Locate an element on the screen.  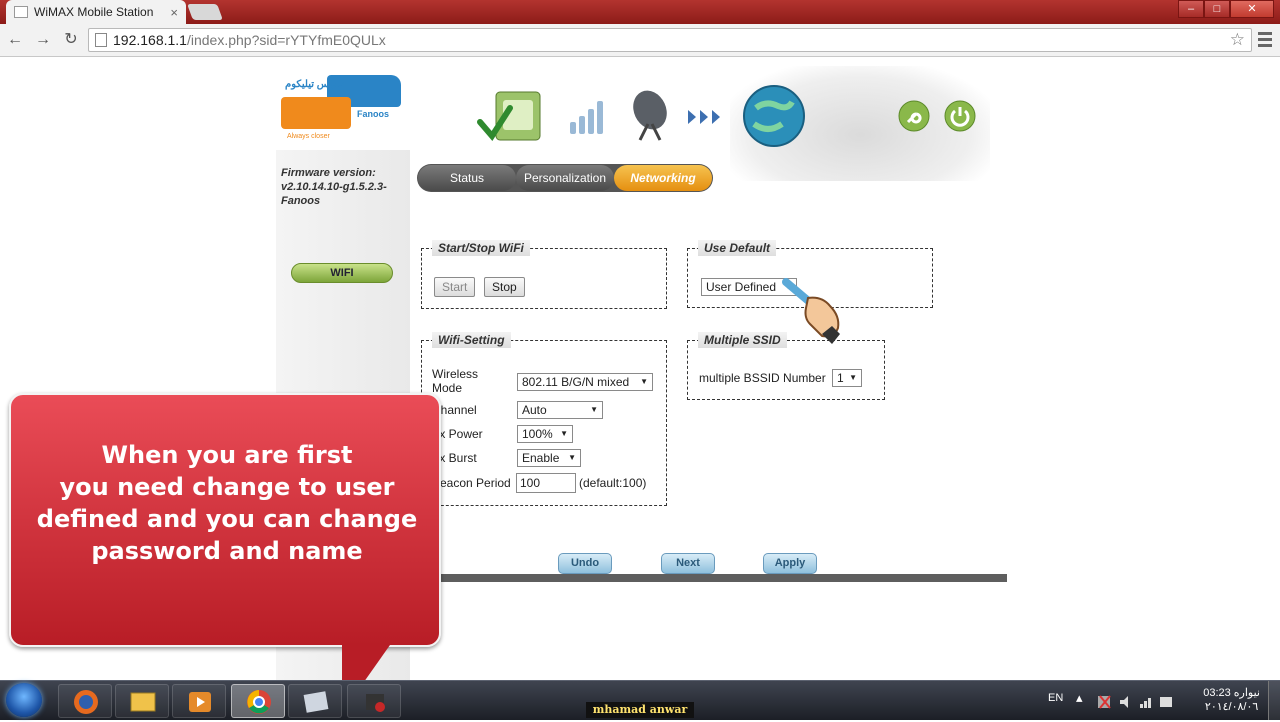
explorer-taskbar-icon is located at coordinates (142, 701).